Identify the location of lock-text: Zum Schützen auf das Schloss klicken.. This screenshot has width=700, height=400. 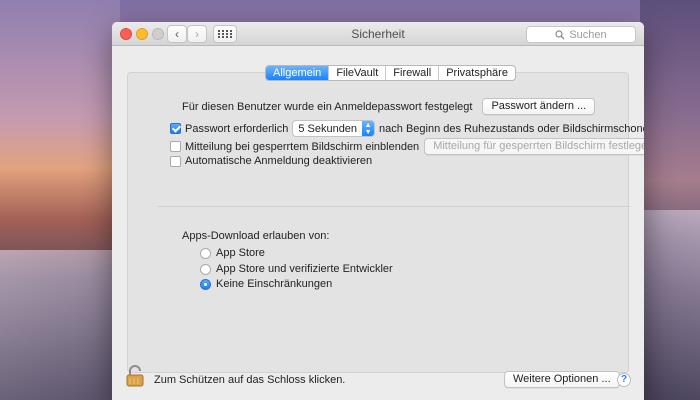
(250, 380).